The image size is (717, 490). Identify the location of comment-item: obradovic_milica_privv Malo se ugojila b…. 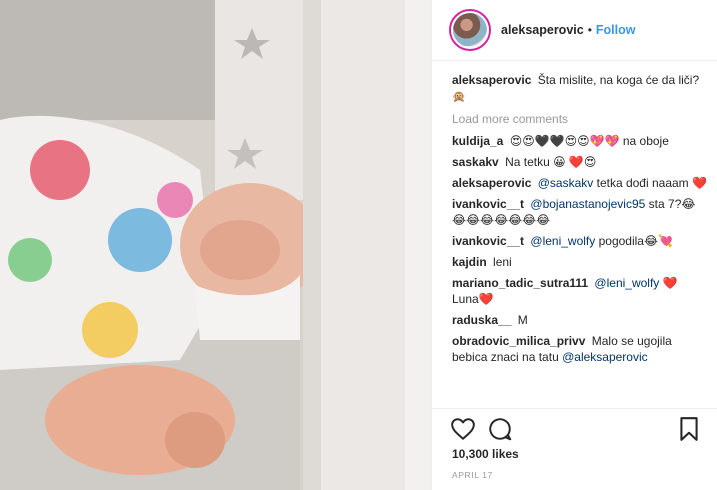
(579, 349).